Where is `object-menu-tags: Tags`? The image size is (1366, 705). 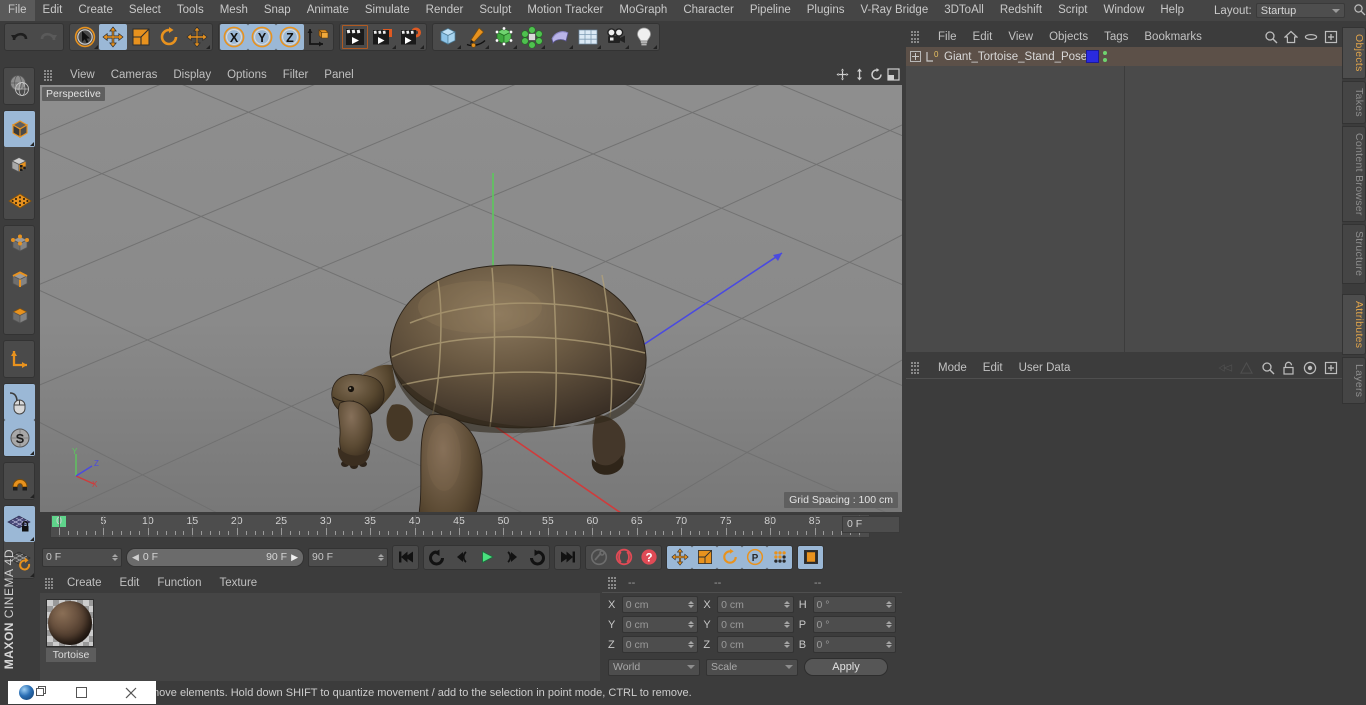 object-menu-tags: Tags is located at coordinates (1116, 37).